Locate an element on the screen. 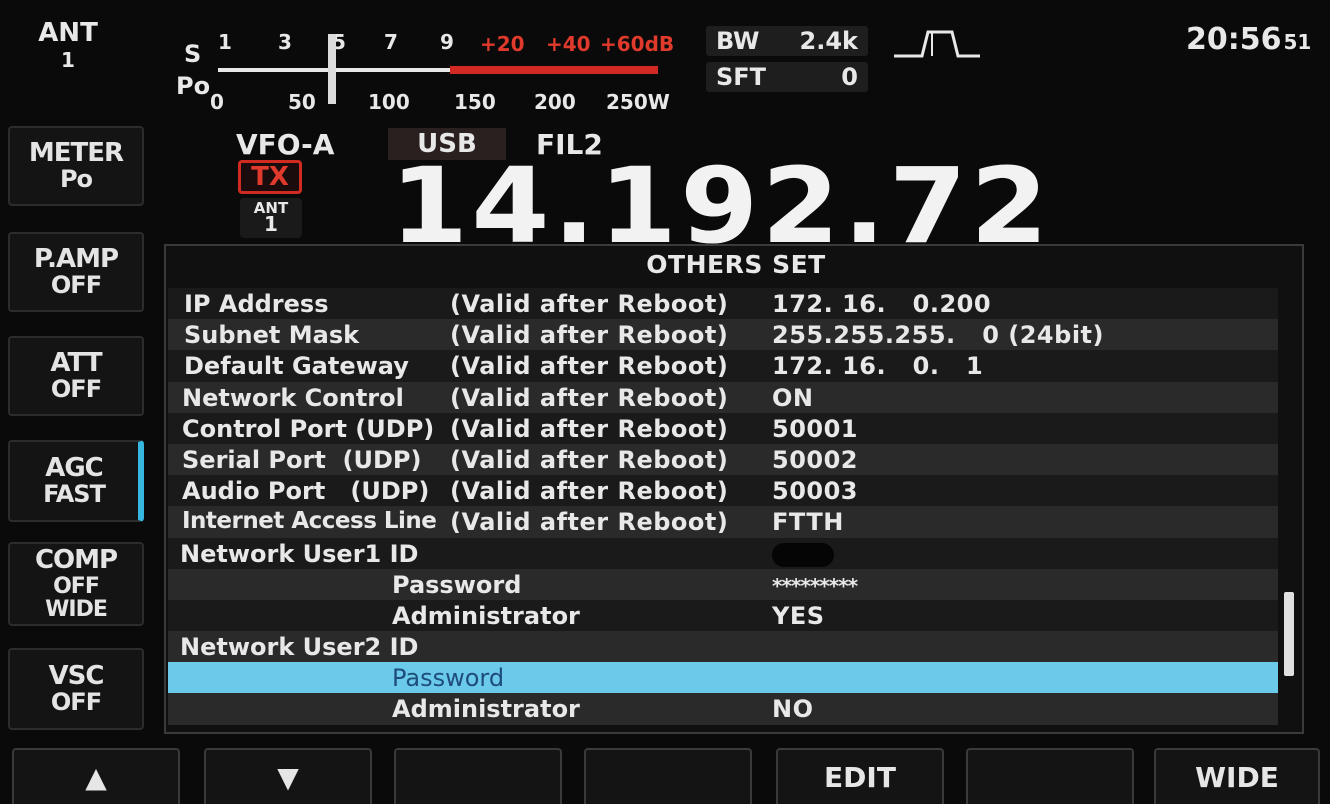 Image resolution: width=1330 pixels, height=804 pixels. setting-value-redacted is located at coordinates (803, 554).